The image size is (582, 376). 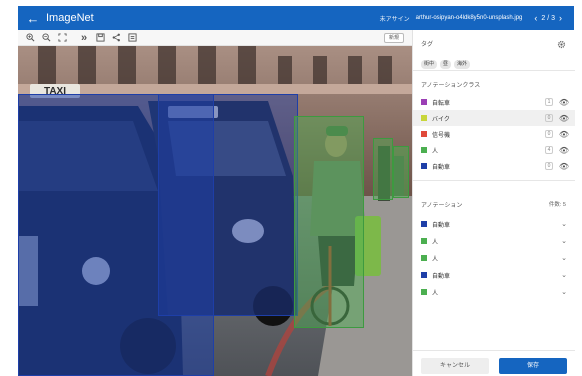 I want to click on file-name: arthur-osipyan-o4ldk8y5n0-unsplash.jpg, so click(x=469, y=18).